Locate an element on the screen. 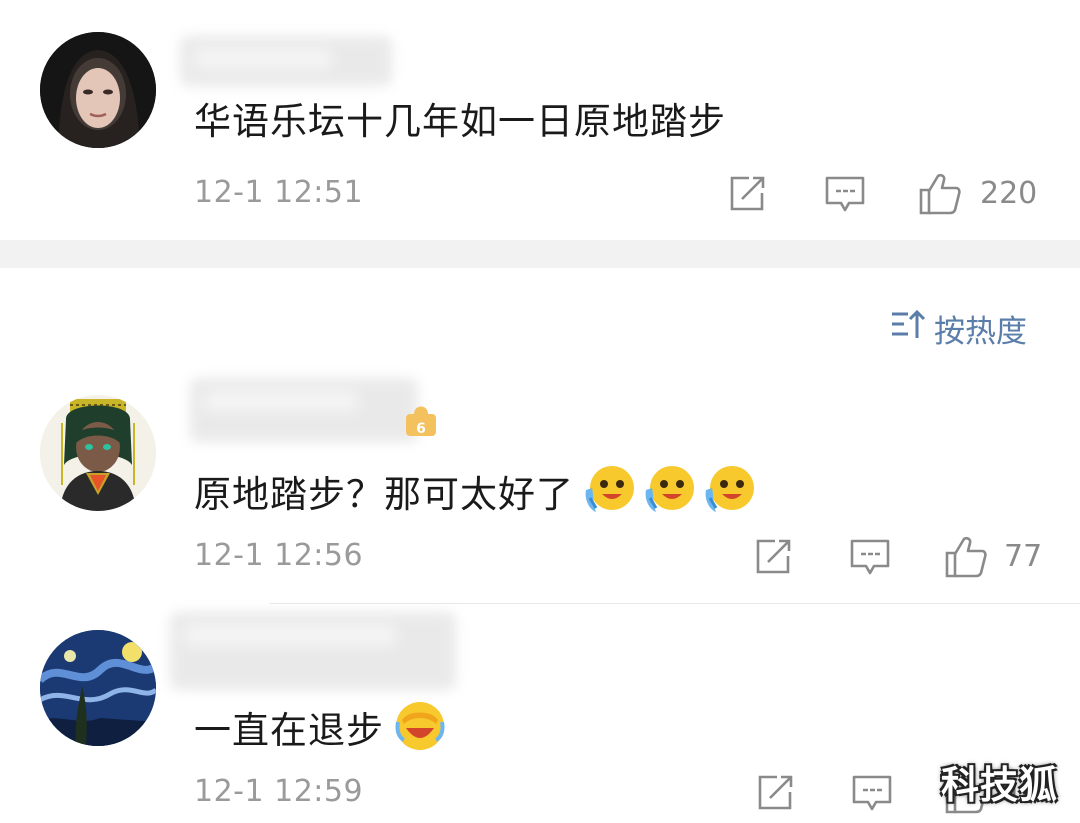 The width and height of the screenshot is (1080, 823). comment-time: 12-1 12:56 is located at coordinates (279, 555).